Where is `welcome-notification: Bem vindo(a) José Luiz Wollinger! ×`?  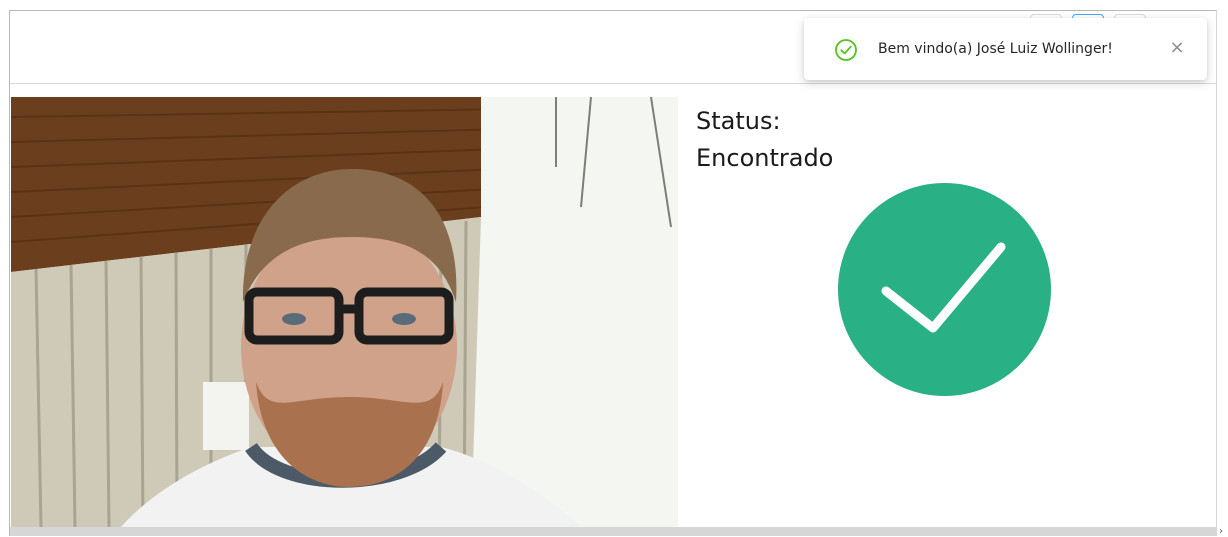
welcome-notification: Bem vindo(a) José Luiz Wollinger! × is located at coordinates (1005, 49).